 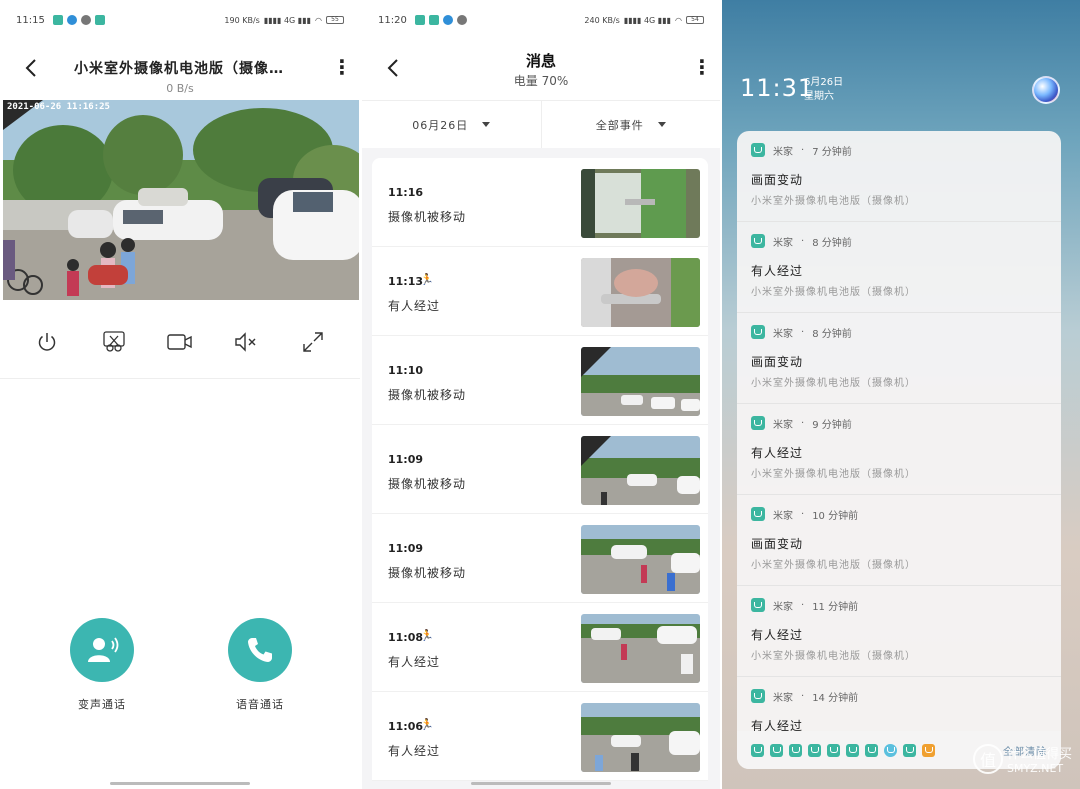 I want to click on app-header: 小米室外摄像机电池版（摄像… ⋮ 0 B/s, so click(x=180, y=73).